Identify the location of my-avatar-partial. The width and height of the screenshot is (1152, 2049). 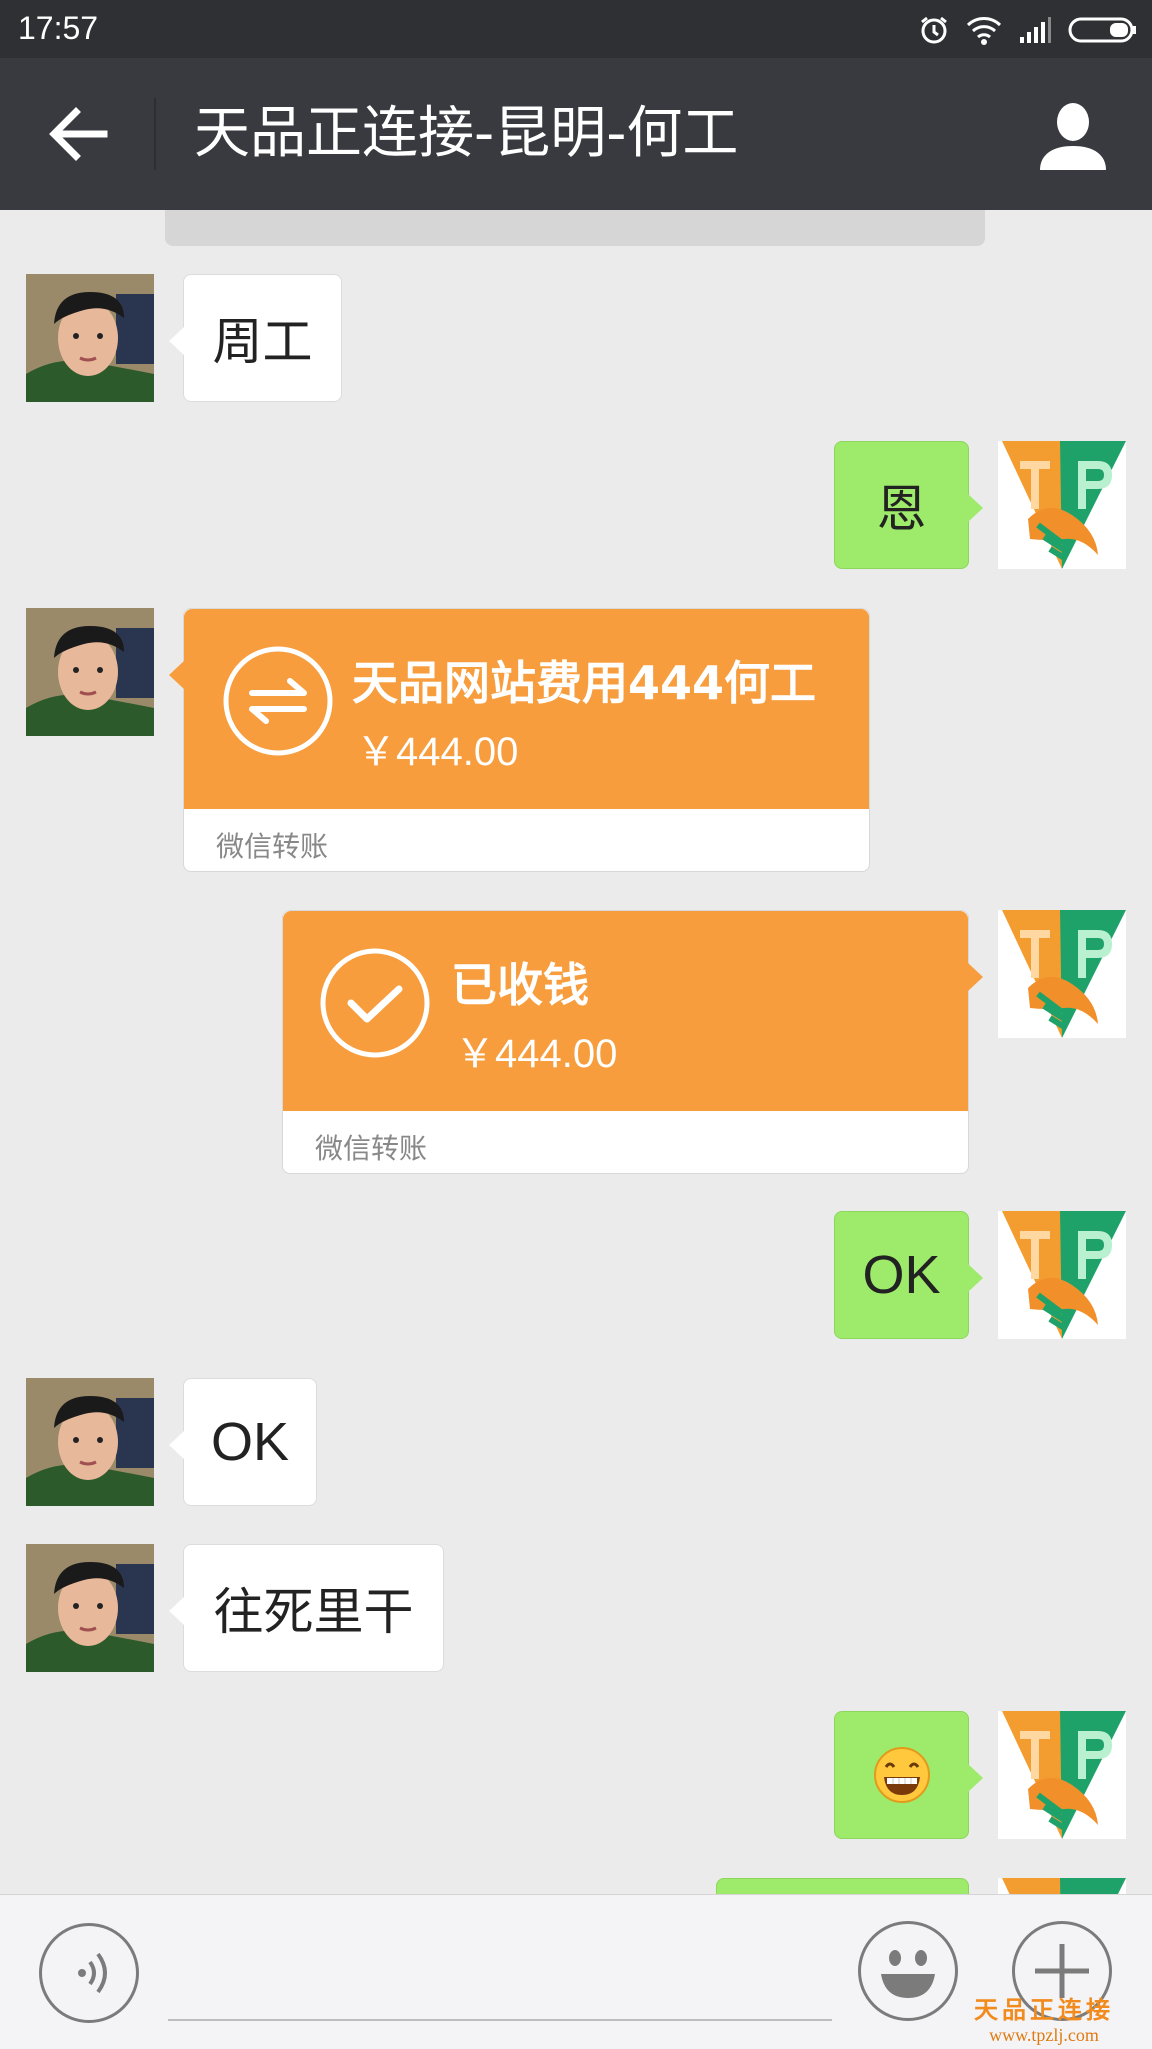
(1062, 1886).